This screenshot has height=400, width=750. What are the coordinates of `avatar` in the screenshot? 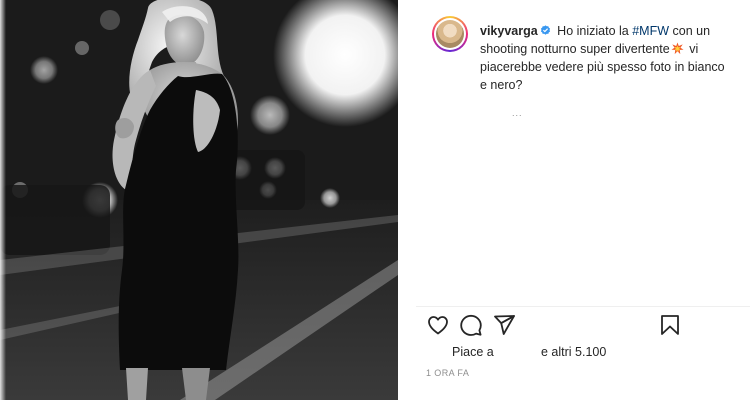 It's located at (450, 34).